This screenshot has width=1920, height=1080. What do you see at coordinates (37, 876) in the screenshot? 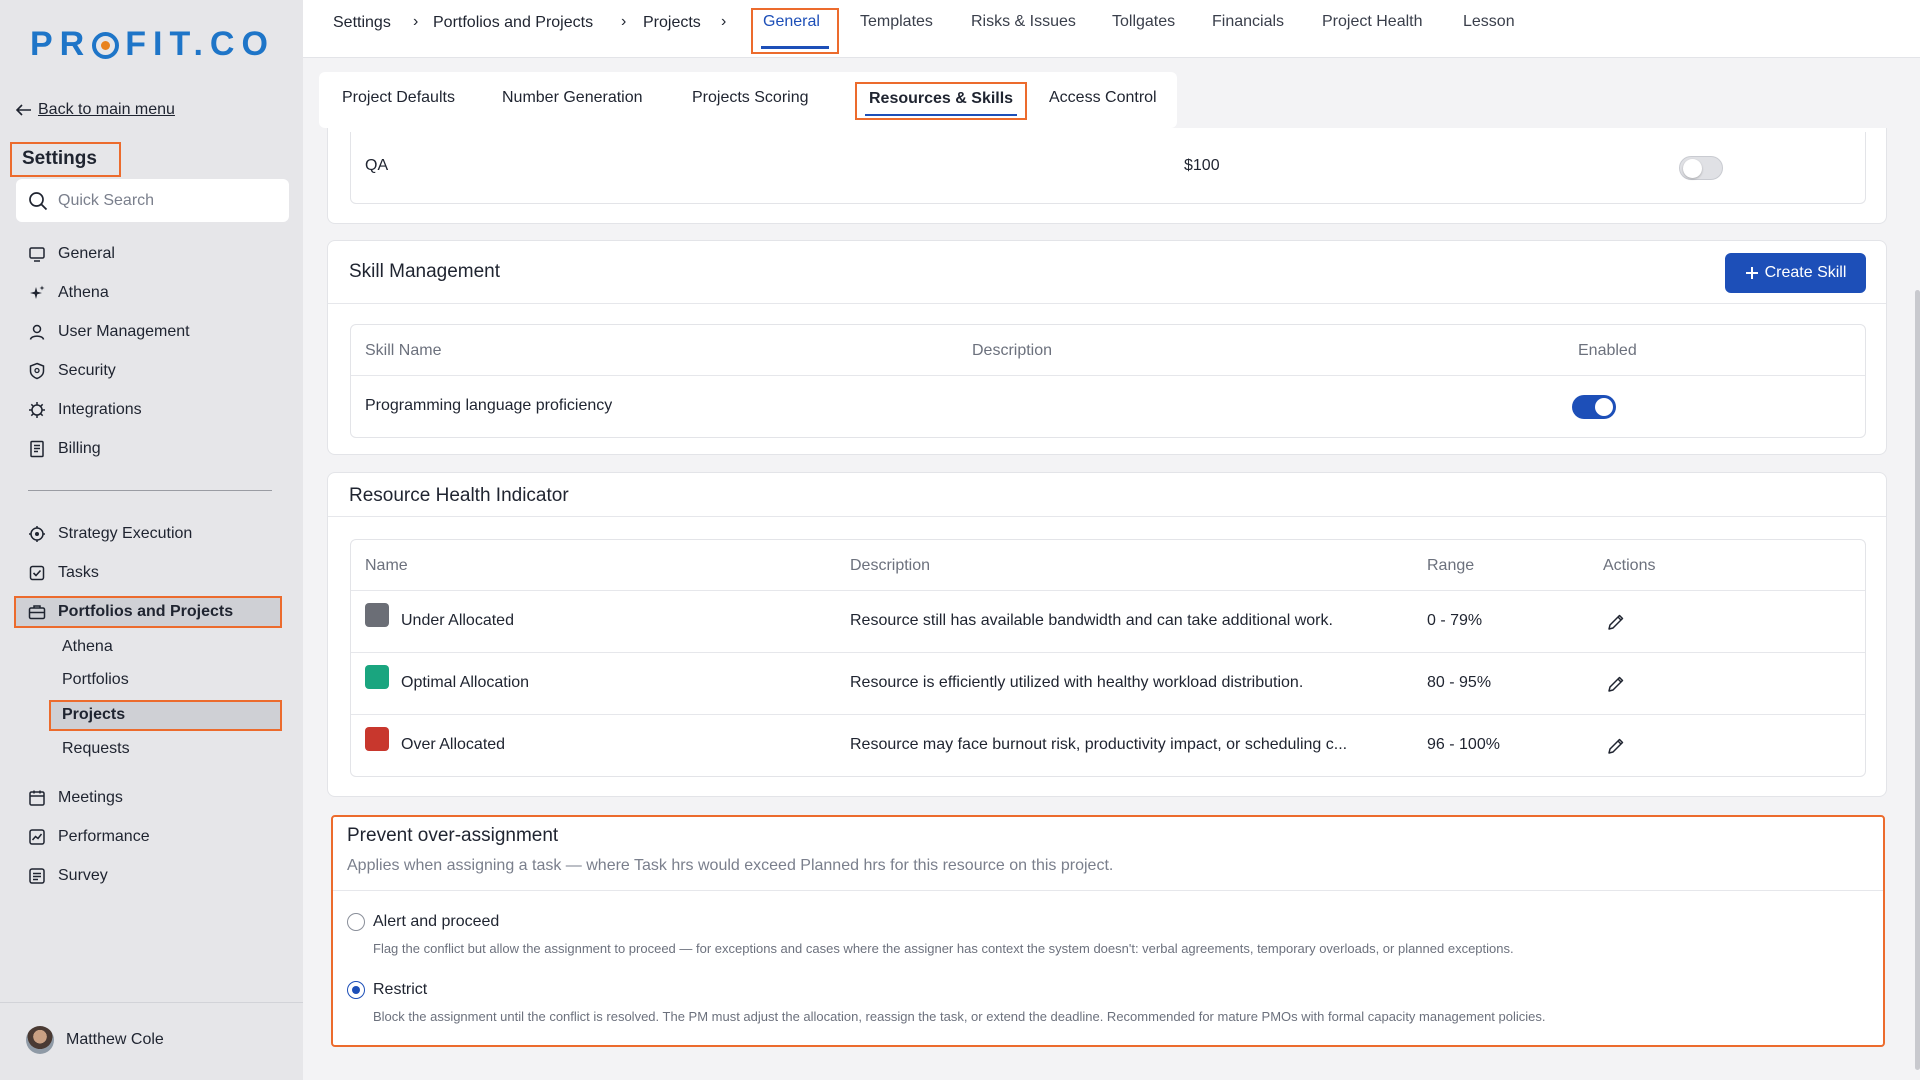
I see `survey-icon` at bounding box center [37, 876].